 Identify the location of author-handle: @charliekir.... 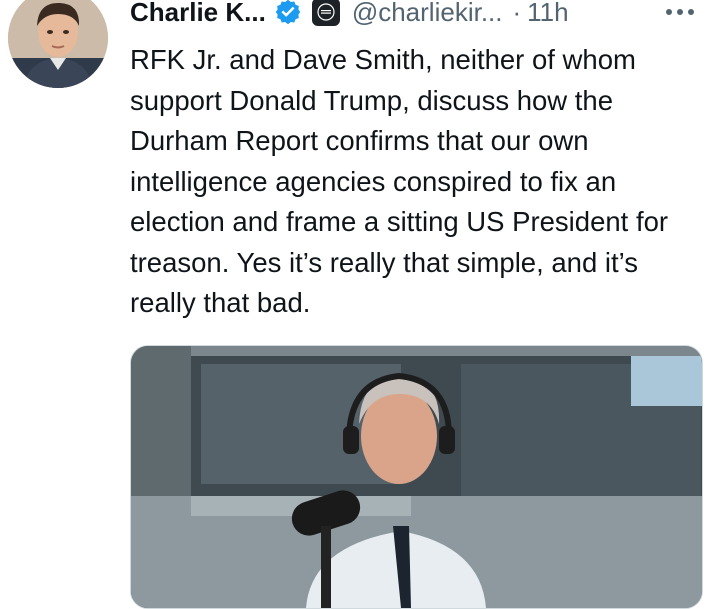
(427, 14).